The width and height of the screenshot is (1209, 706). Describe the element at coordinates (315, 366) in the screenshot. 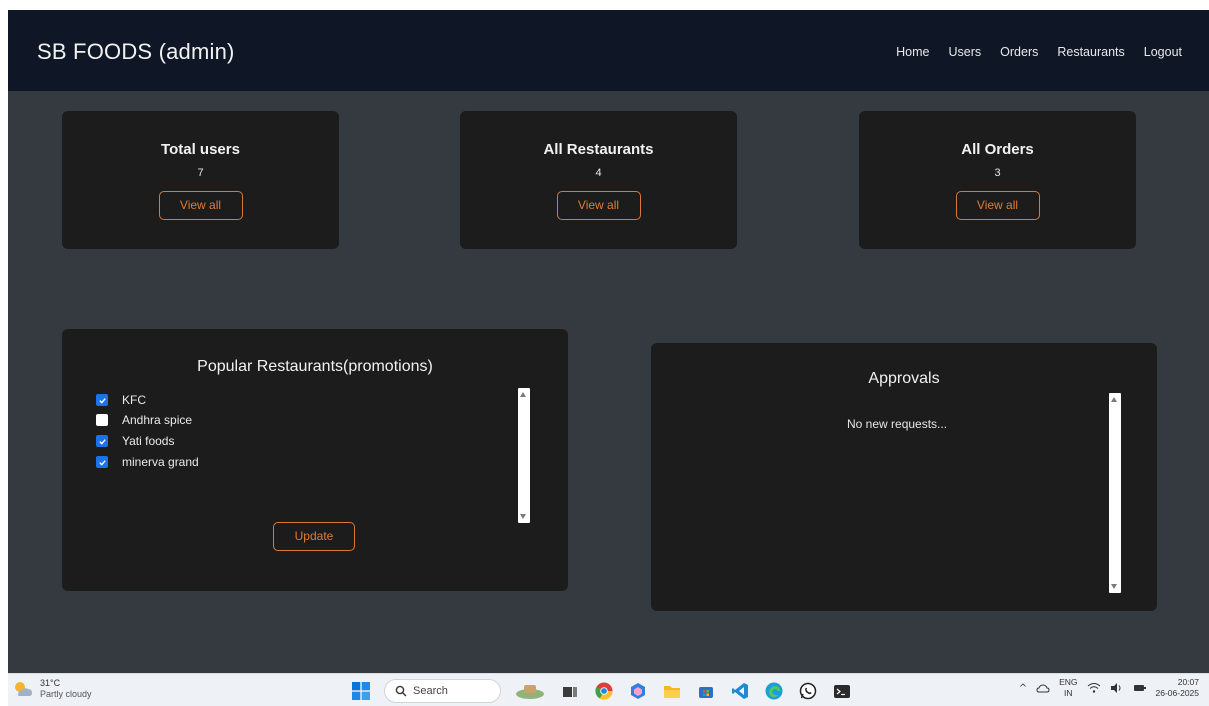

I see `promotions-title: Popular Restaurants(promotions)` at that location.